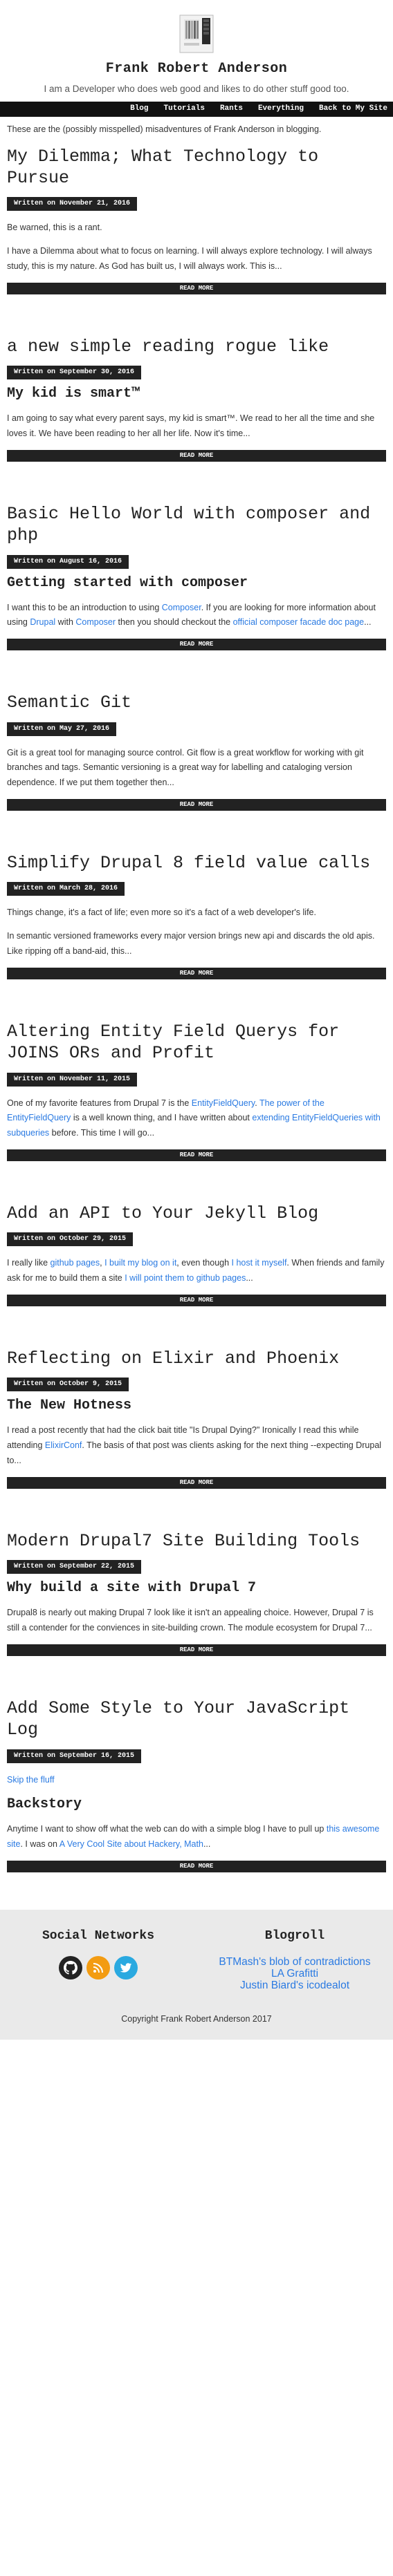 This screenshot has width=393, height=2576. I want to click on excerpt-text: then you should checkout the, so click(174, 622).